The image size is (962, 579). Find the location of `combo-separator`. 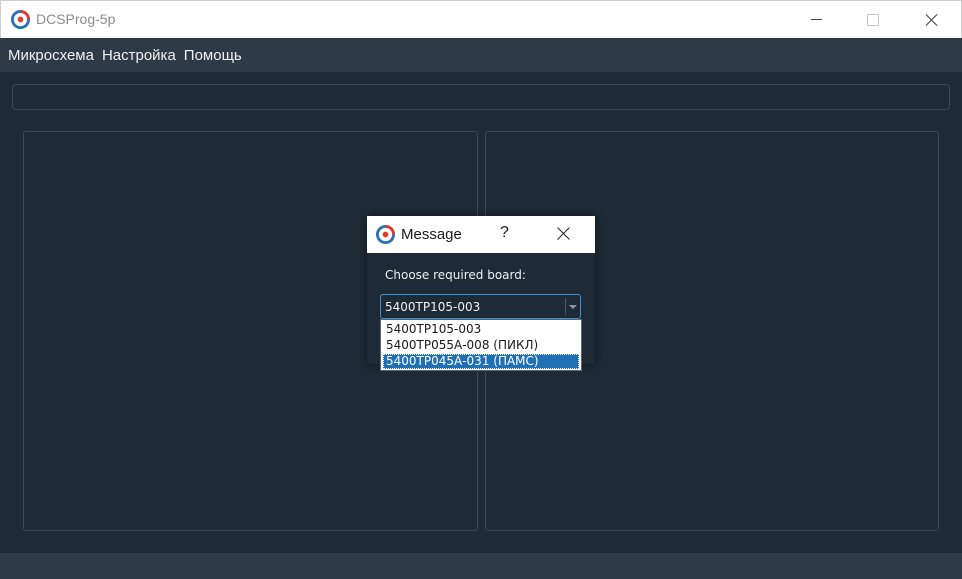

combo-separator is located at coordinates (565, 306).